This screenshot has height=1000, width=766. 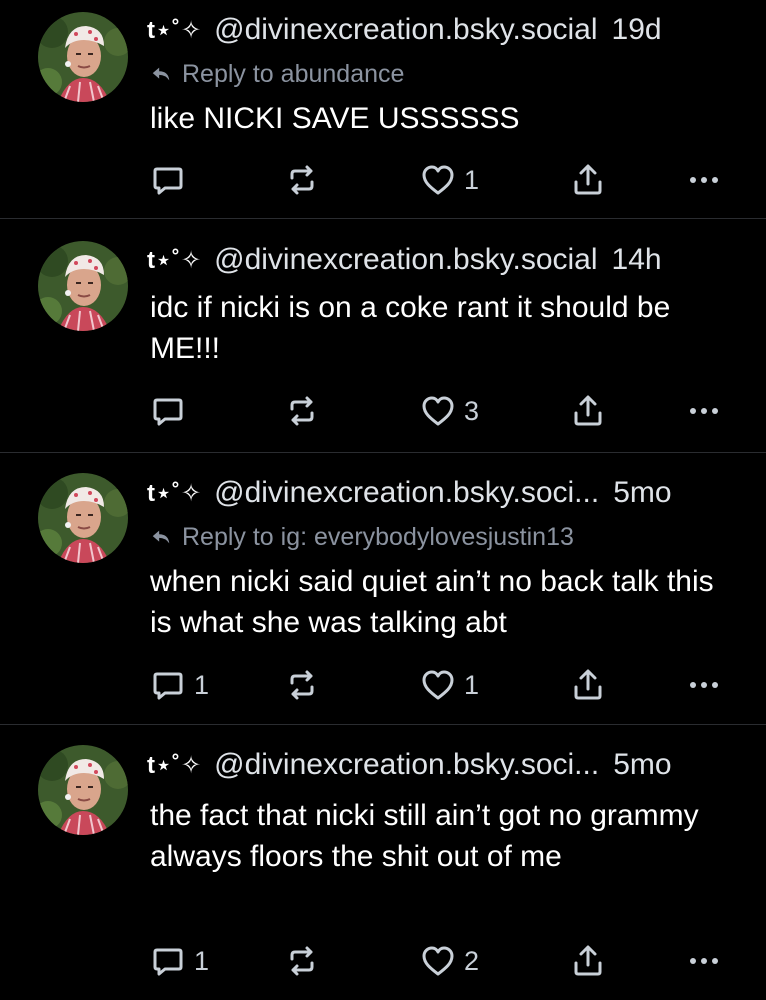 I want to click on reply-context: Reply to ig: everybodylovesjustin13, so click(x=362, y=537).